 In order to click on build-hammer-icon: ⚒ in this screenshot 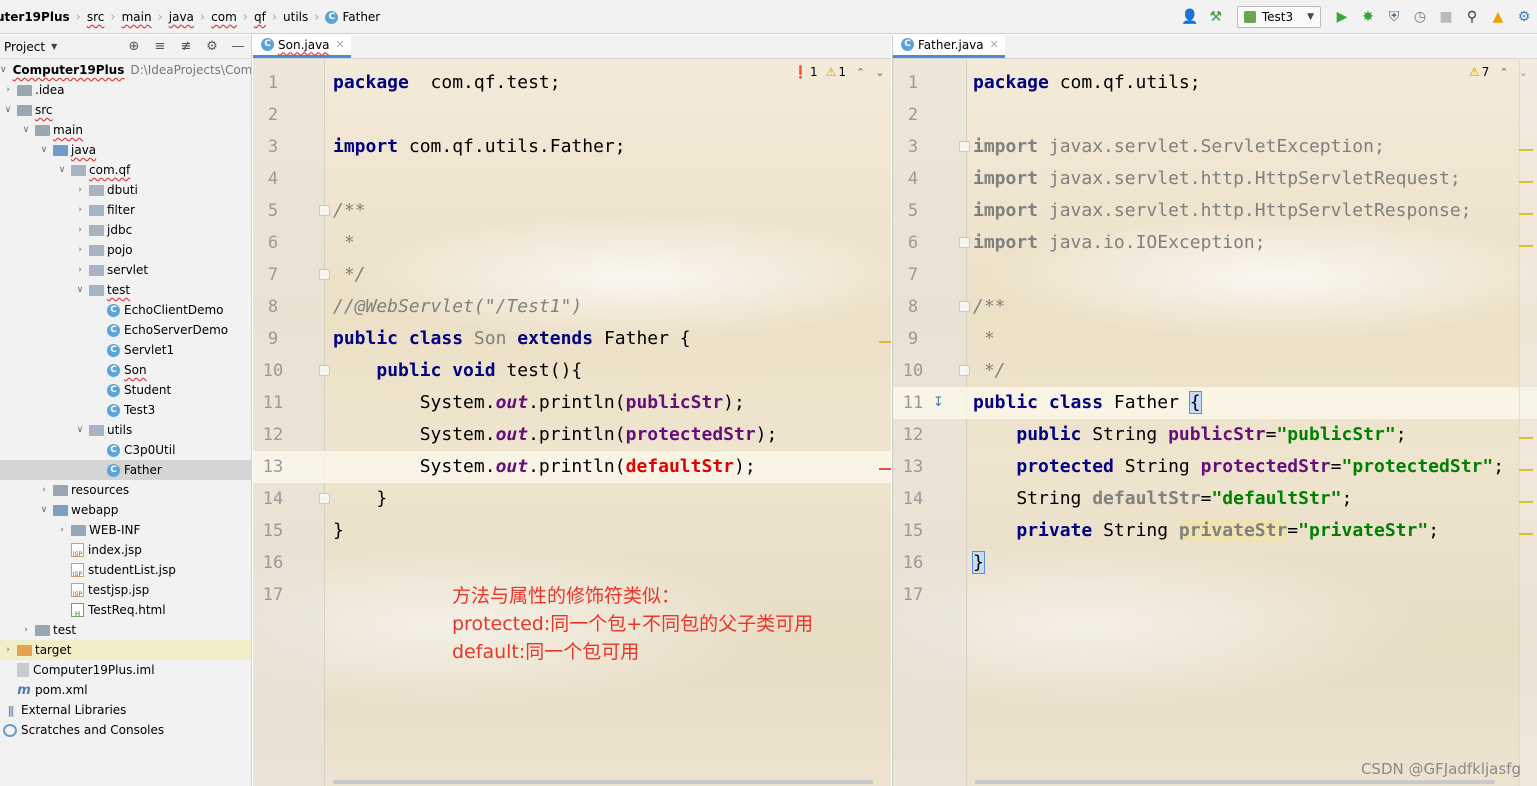, I will do `click(1216, 17)`.